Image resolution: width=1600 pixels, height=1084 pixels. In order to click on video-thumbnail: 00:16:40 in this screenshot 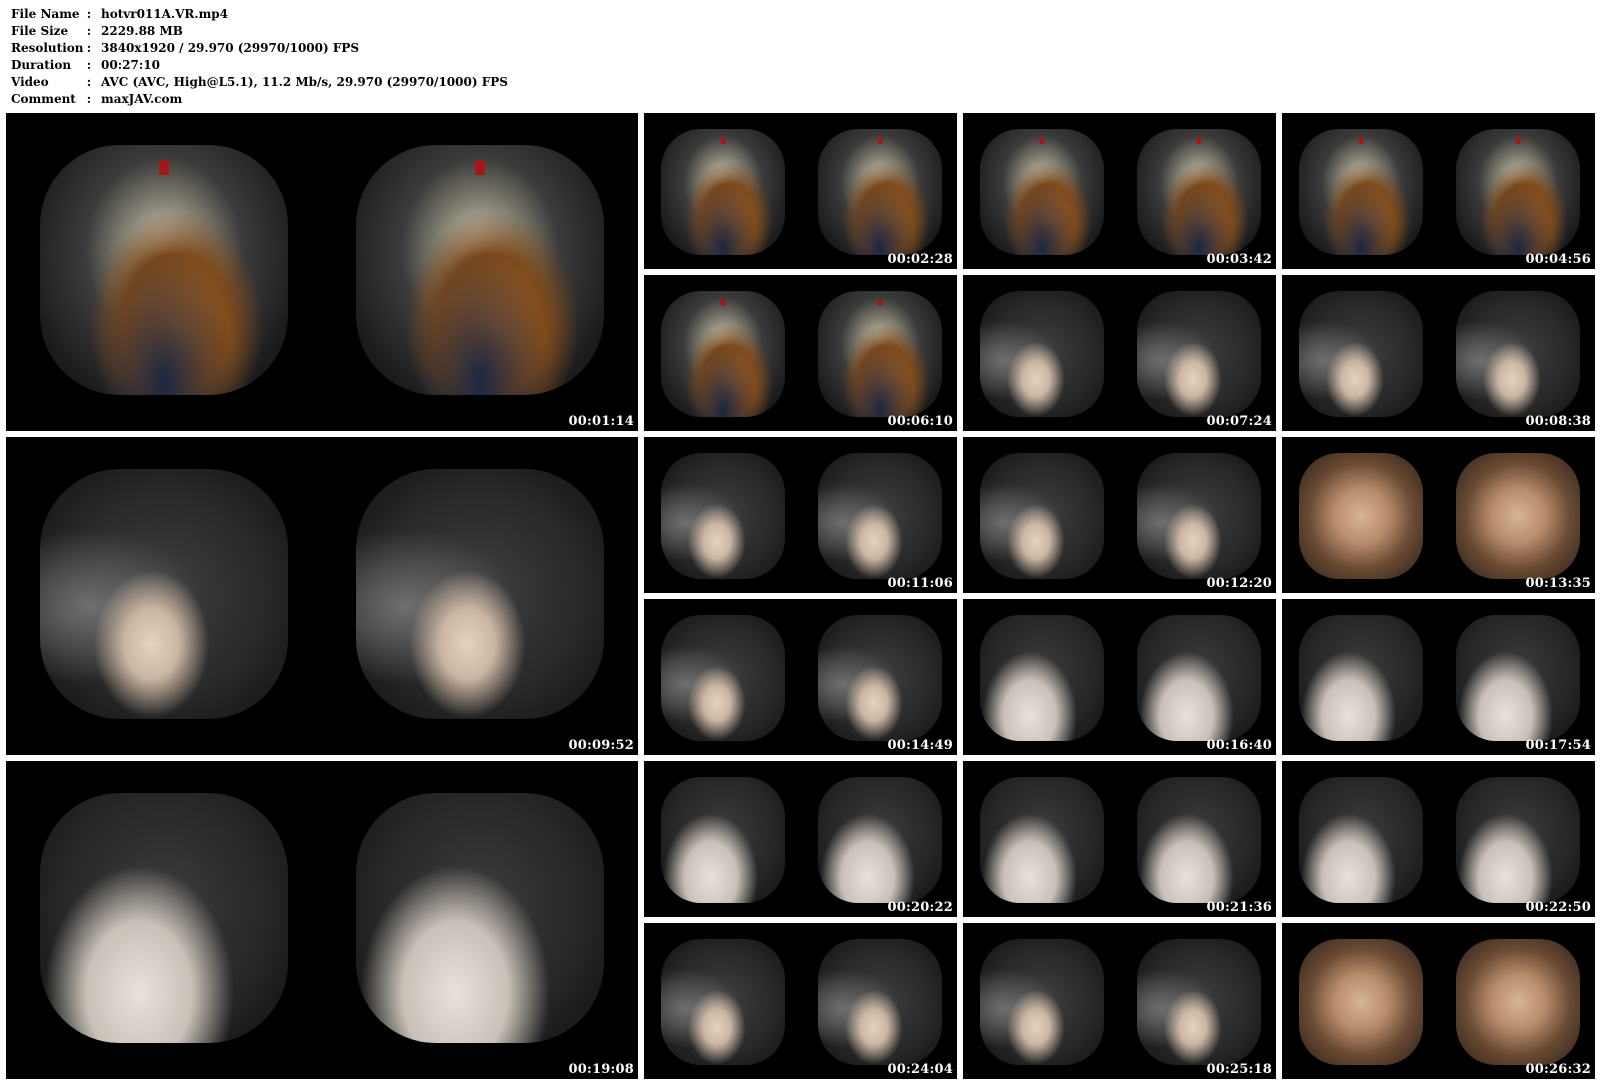, I will do `click(1119, 677)`.